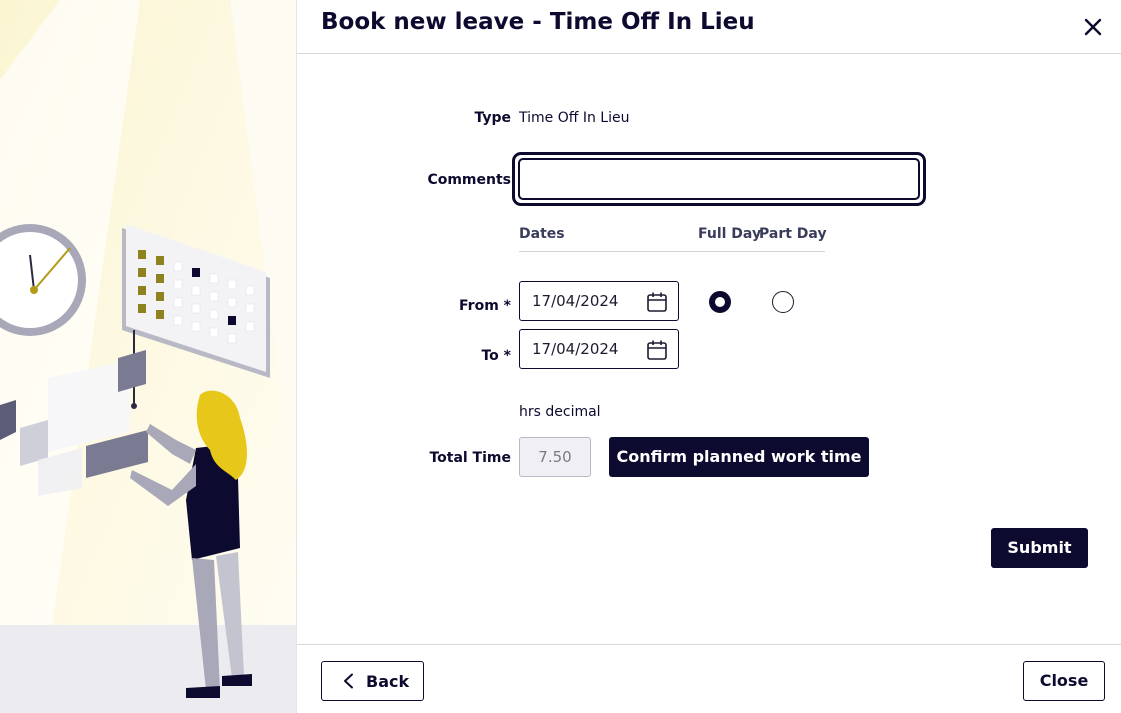 This screenshot has height=713, width=1121. Describe the element at coordinates (793, 234) in the screenshot. I see `part-day-column-header: Part Day` at that location.